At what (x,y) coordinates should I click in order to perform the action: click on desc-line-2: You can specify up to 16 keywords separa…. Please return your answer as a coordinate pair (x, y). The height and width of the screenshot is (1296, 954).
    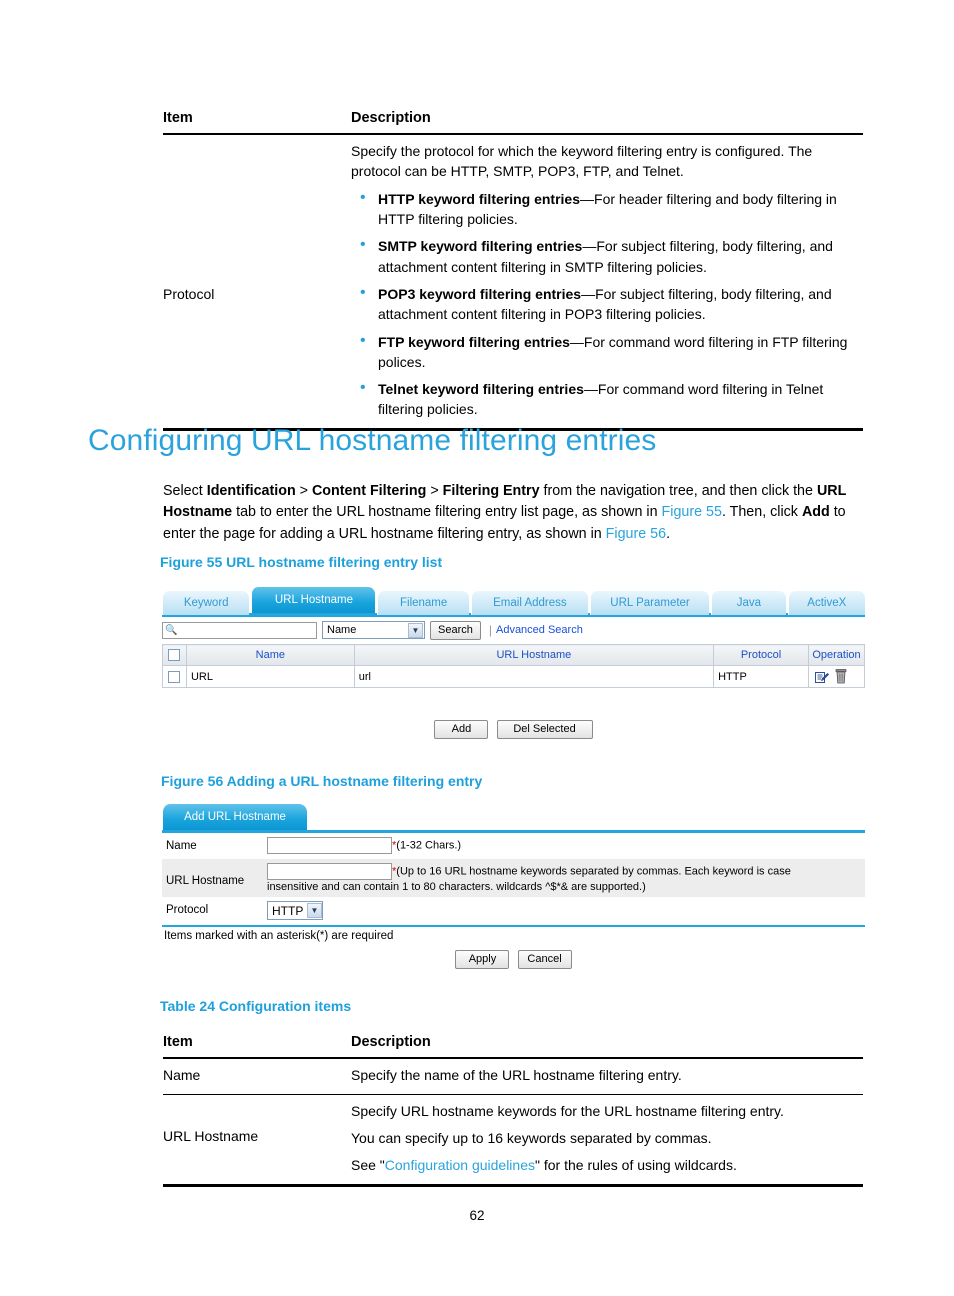
    Looking at the image, I should click on (531, 1137).